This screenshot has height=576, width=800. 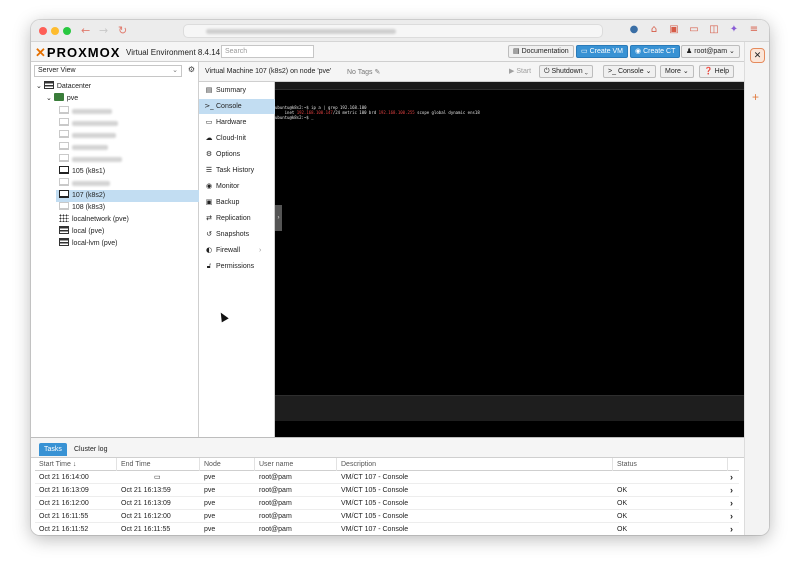 What do you see at coordinates (296, 464) in the screenshot?
I see `col-user-name: User name` at bounding box center [296, 464].